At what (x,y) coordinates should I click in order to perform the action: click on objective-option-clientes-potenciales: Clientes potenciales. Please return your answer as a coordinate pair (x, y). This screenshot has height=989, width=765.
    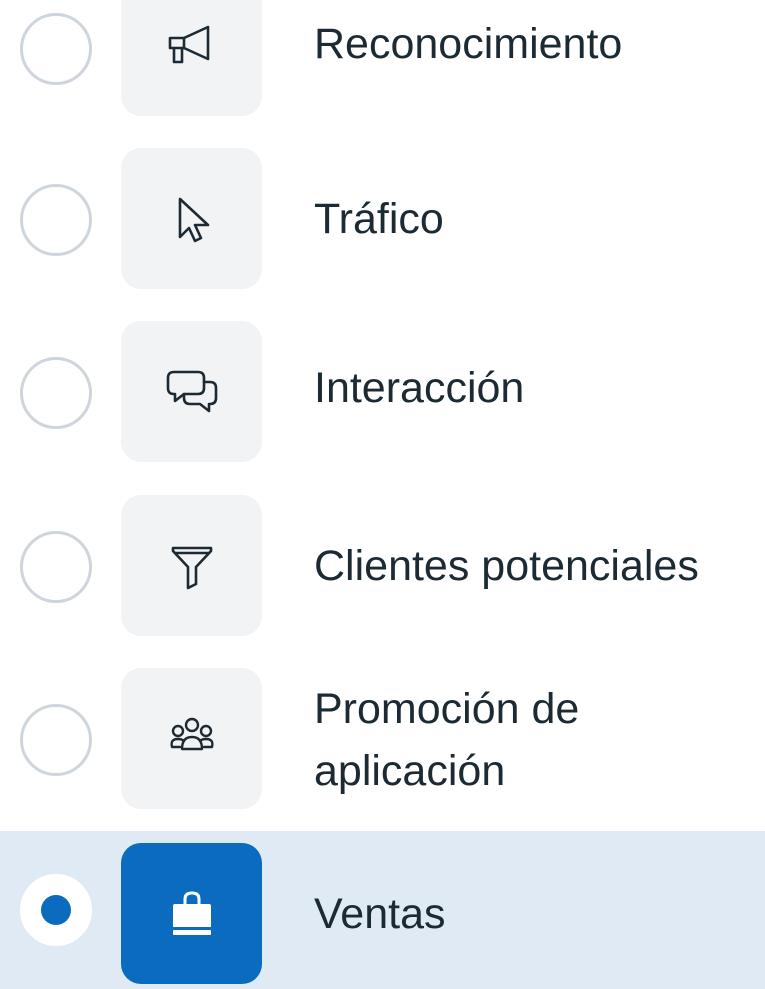
    Looking at the image, I should click on (382, 566).